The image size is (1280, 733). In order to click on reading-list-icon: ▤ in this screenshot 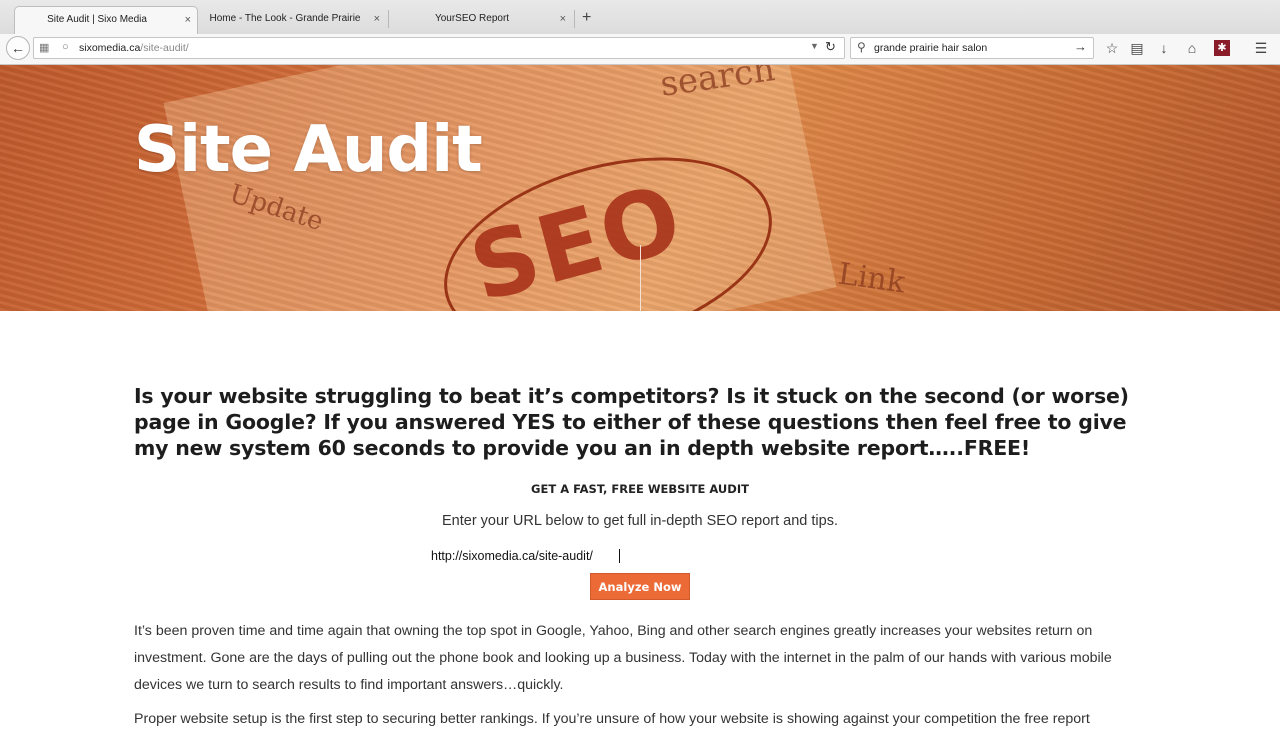, I will do `click(1137, 48)`.